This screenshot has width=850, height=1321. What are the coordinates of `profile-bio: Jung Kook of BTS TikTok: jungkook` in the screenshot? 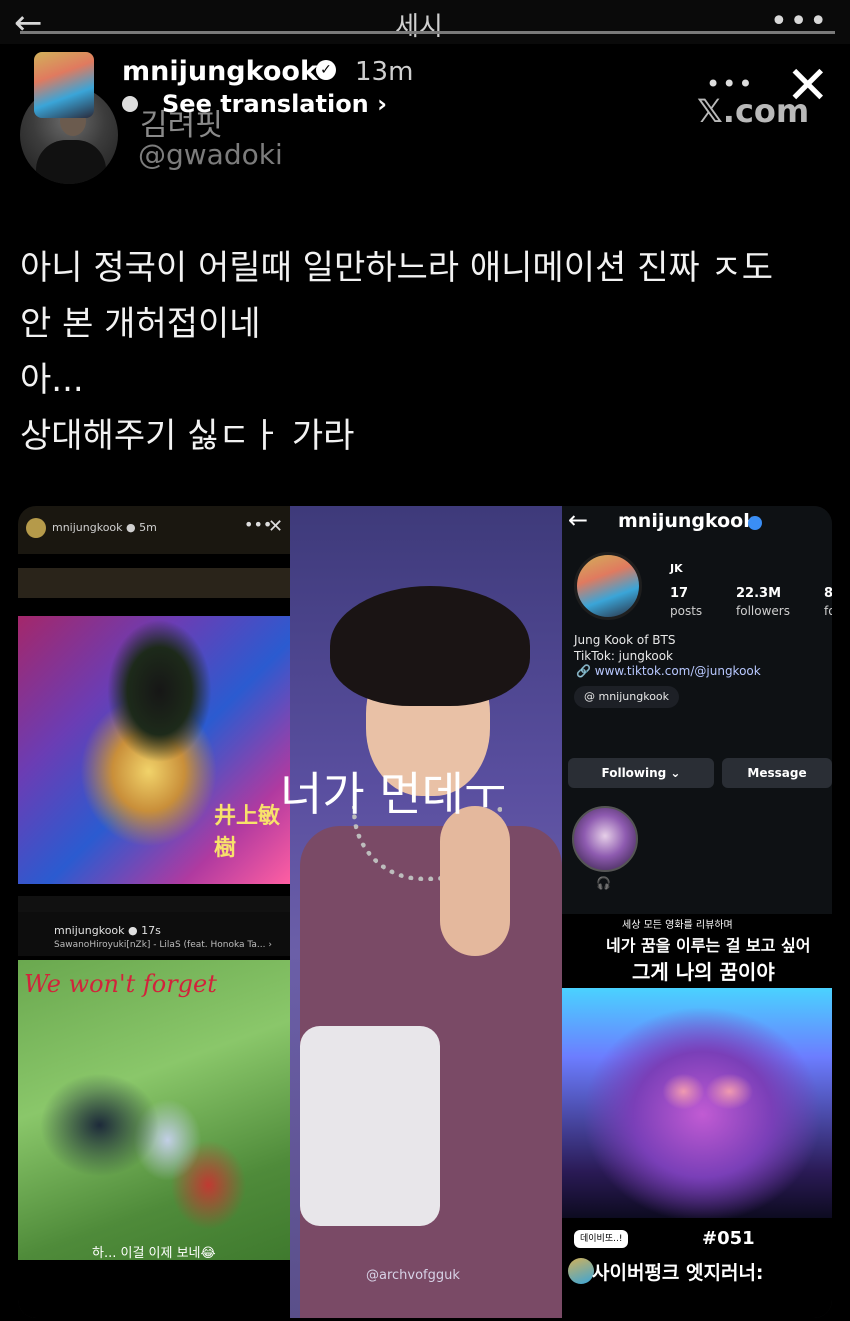 It's located at (624, 648).